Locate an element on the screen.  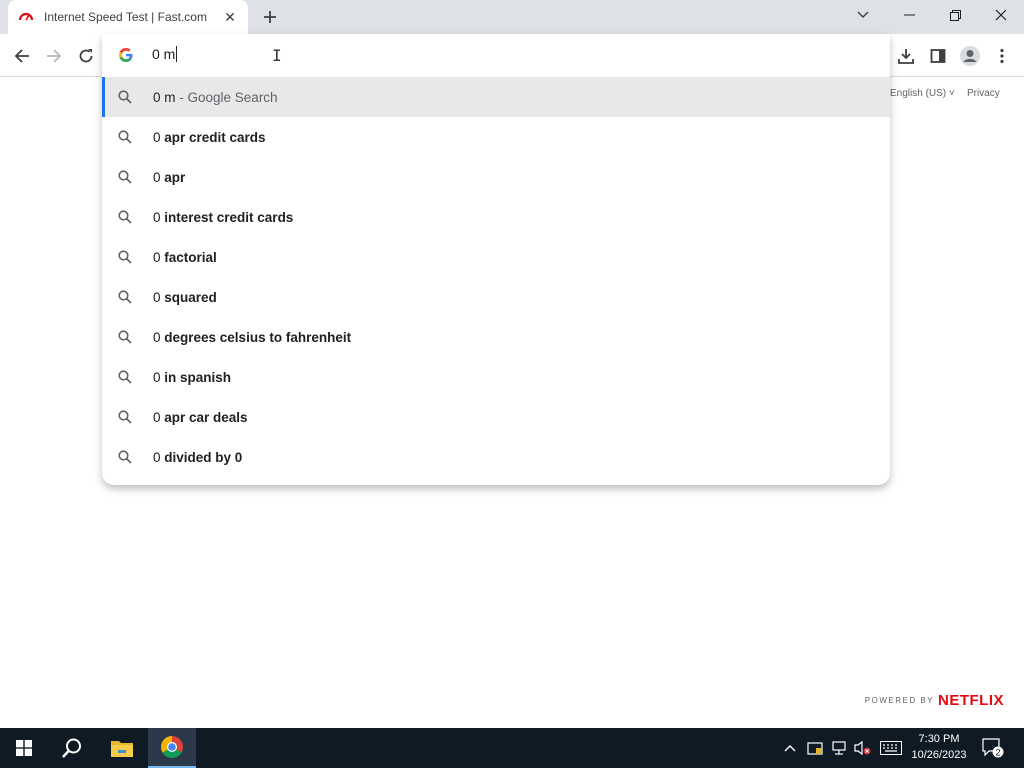
suggestion-text: 0 factorial is located at coordinates (185, 257).